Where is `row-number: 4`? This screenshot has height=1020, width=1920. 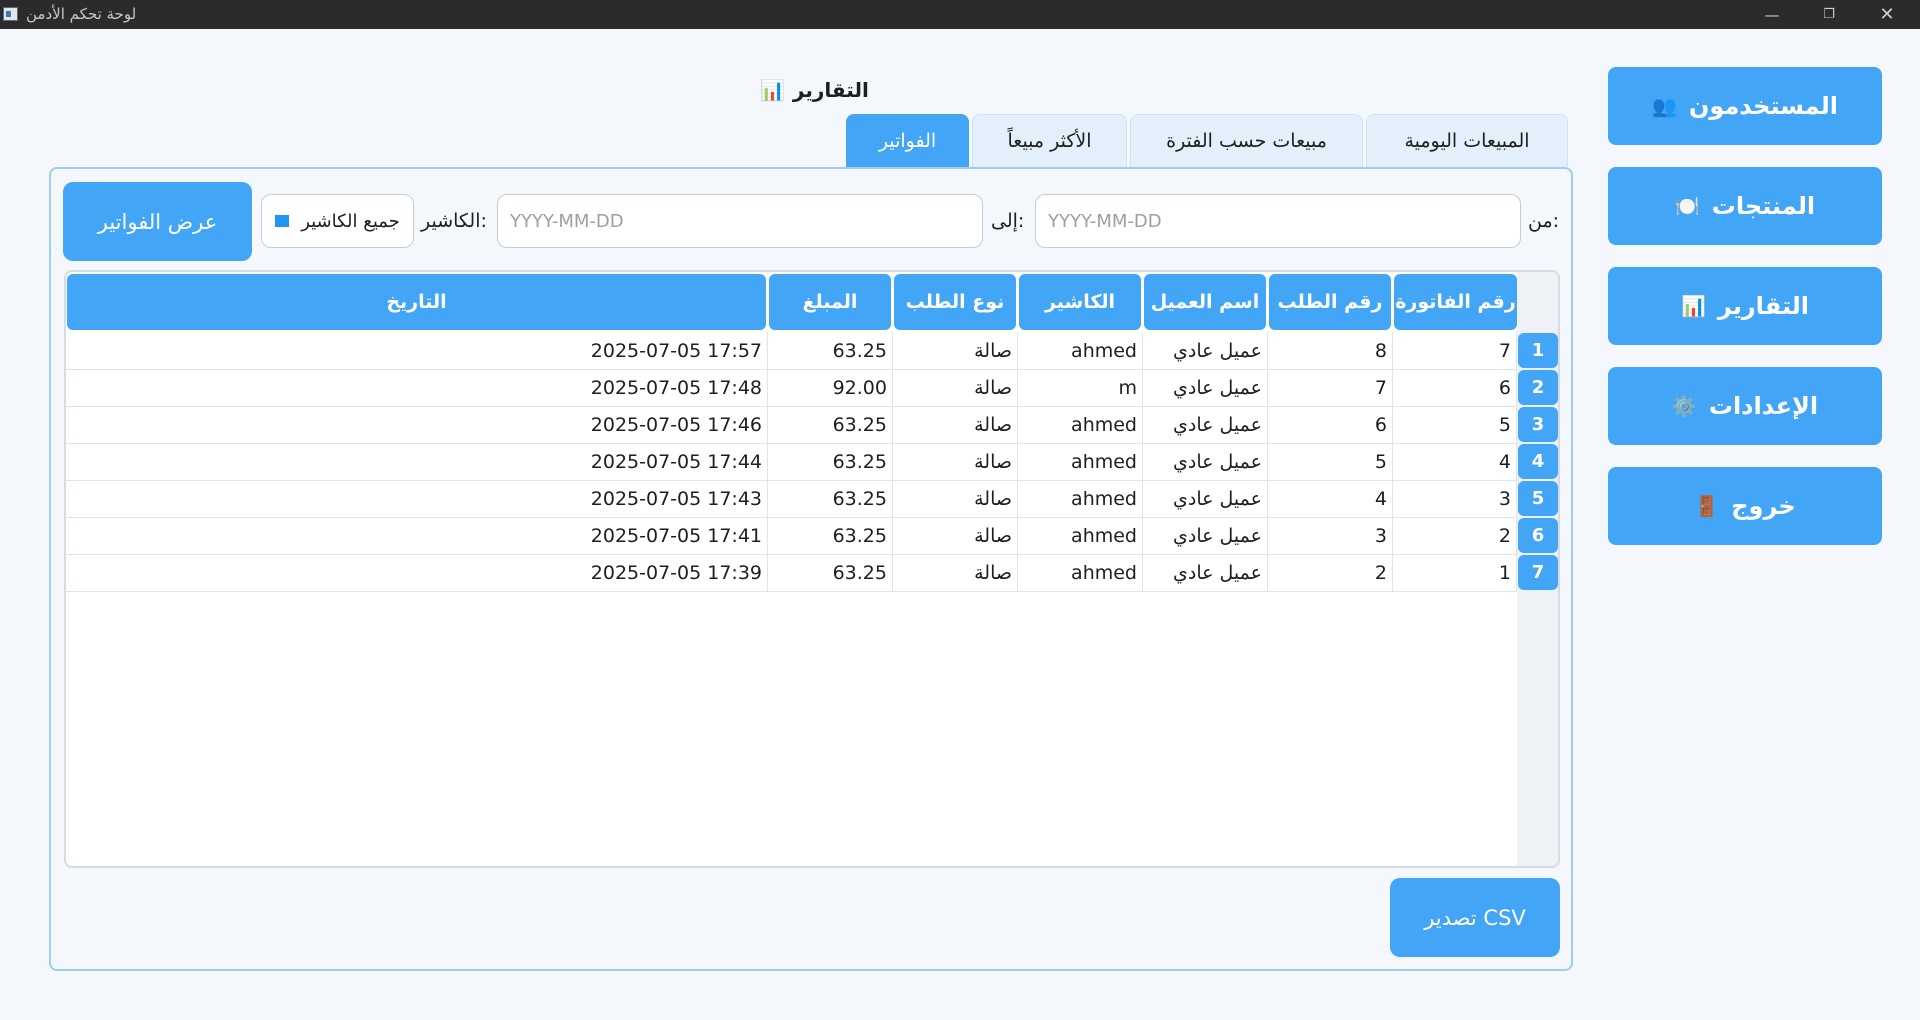 row-number: 4 is located at coordinates (1538, 461).